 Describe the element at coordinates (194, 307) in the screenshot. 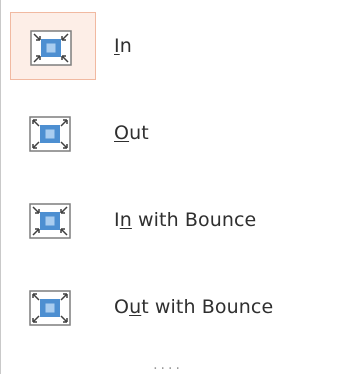

I see `menu-item-label: Out with Bounce` at that location.